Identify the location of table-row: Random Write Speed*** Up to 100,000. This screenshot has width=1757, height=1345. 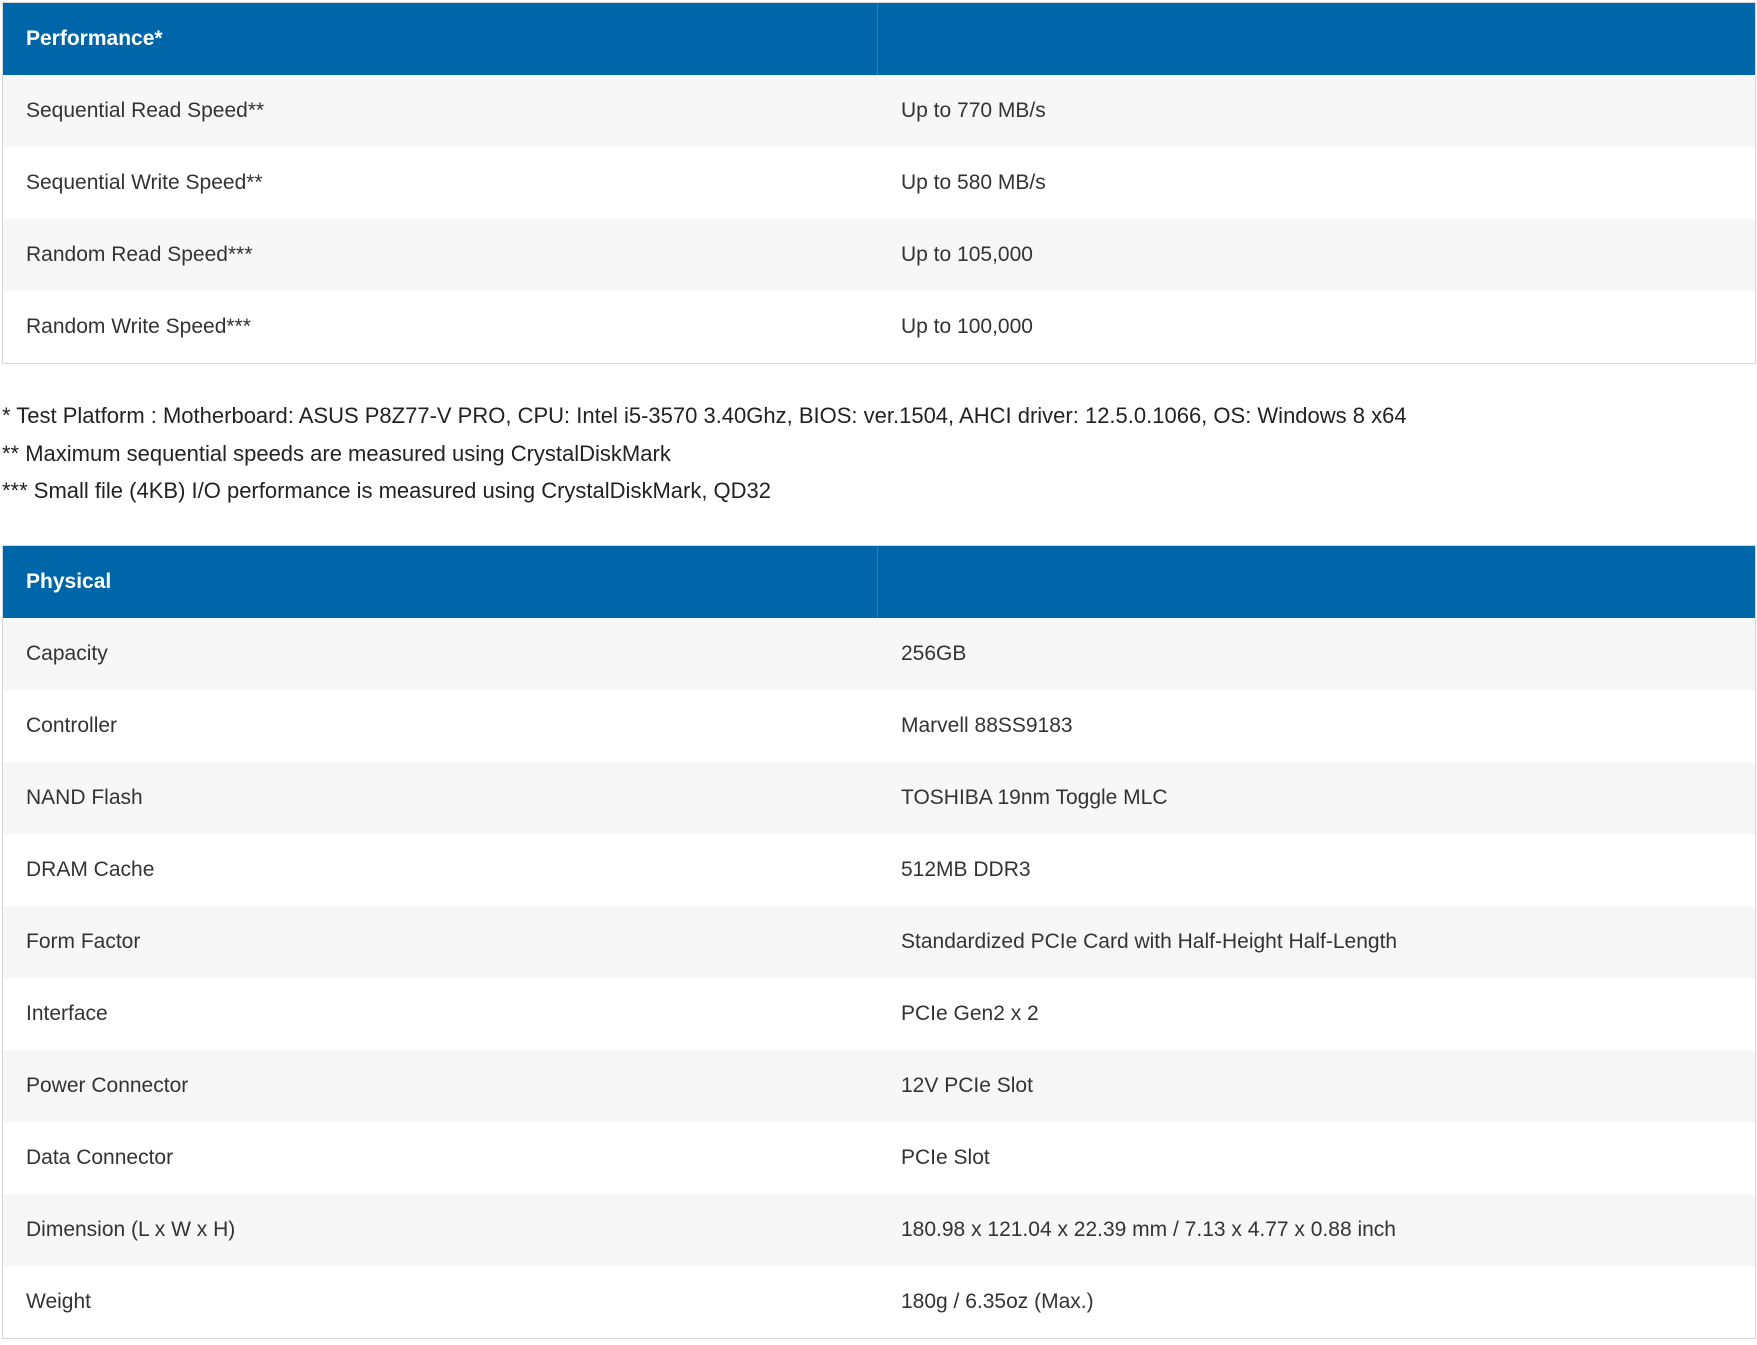
(879, 327).